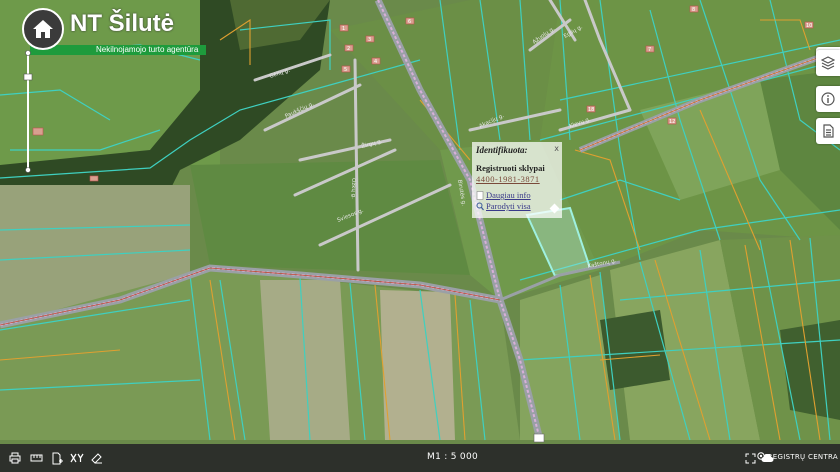 The height and width of the screenshot is (472, 840). Describe the element at coordinates (43, 29) in the screenshot. I see `home-icon` at that location.